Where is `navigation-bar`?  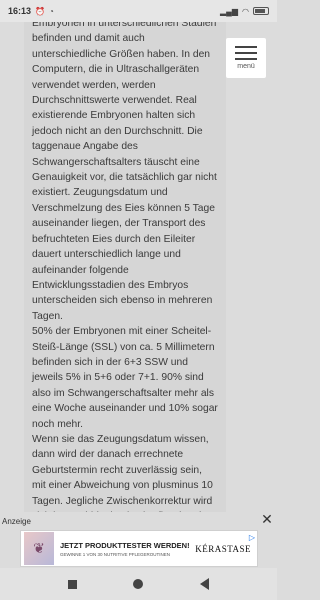
navigation-bar is located at coordinates (138, 584).